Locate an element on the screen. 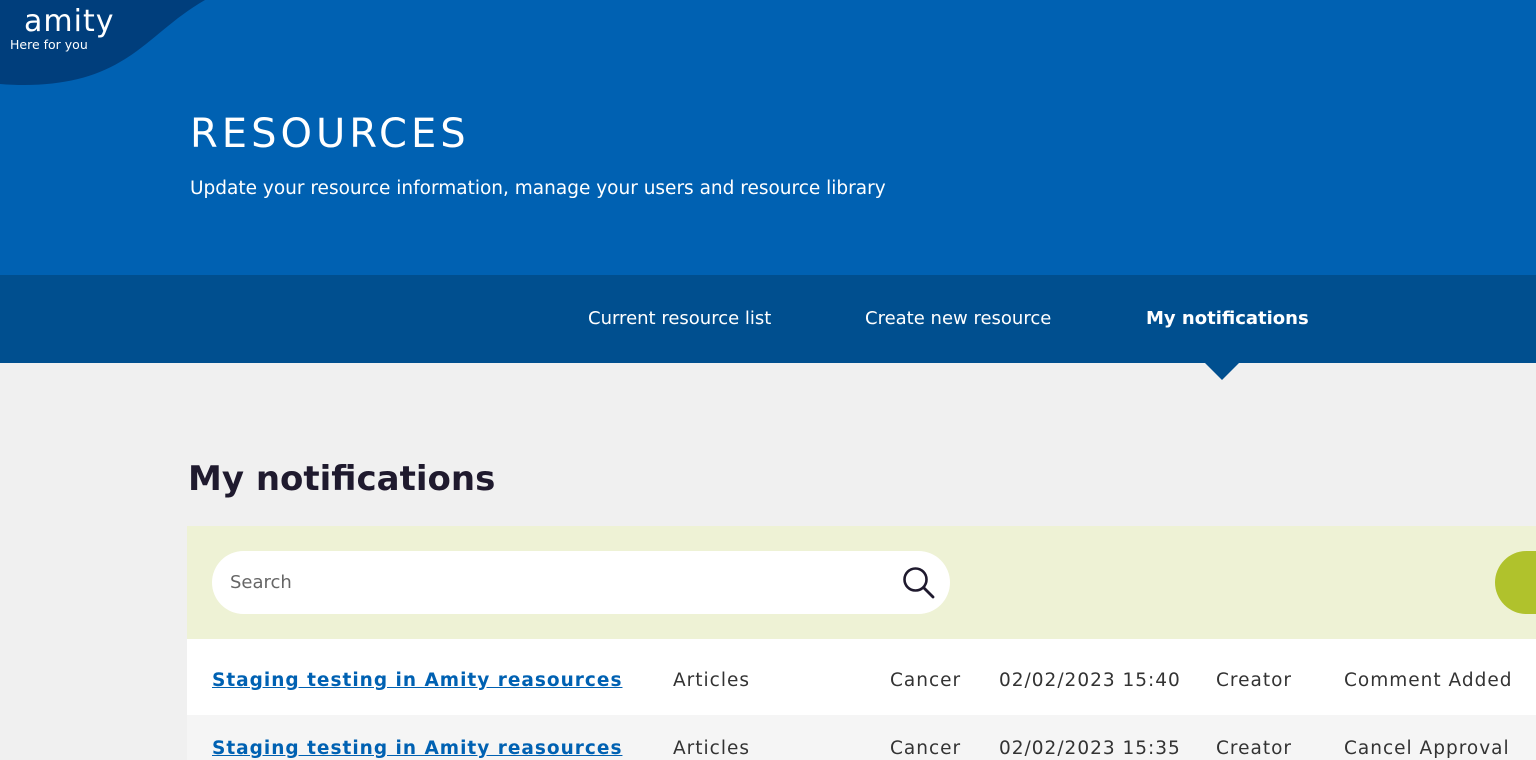 The width and height of the screenshot is (1536, 760). logo-wordmark: amity is located at coordinates (69, 21).